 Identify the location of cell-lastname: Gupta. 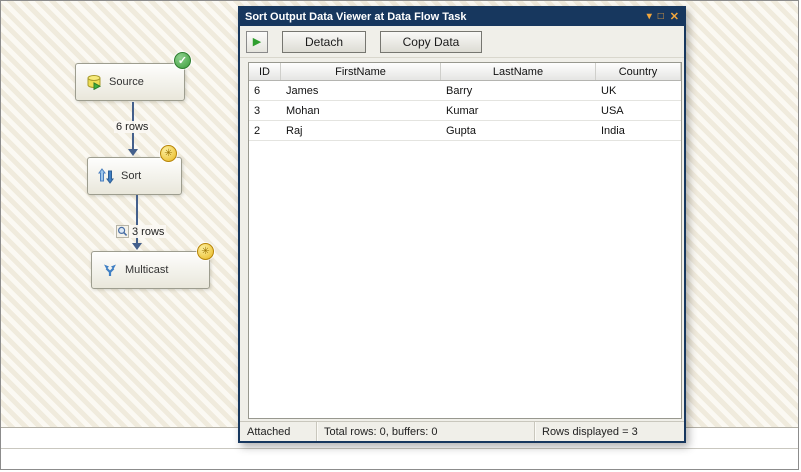
(461, 130).